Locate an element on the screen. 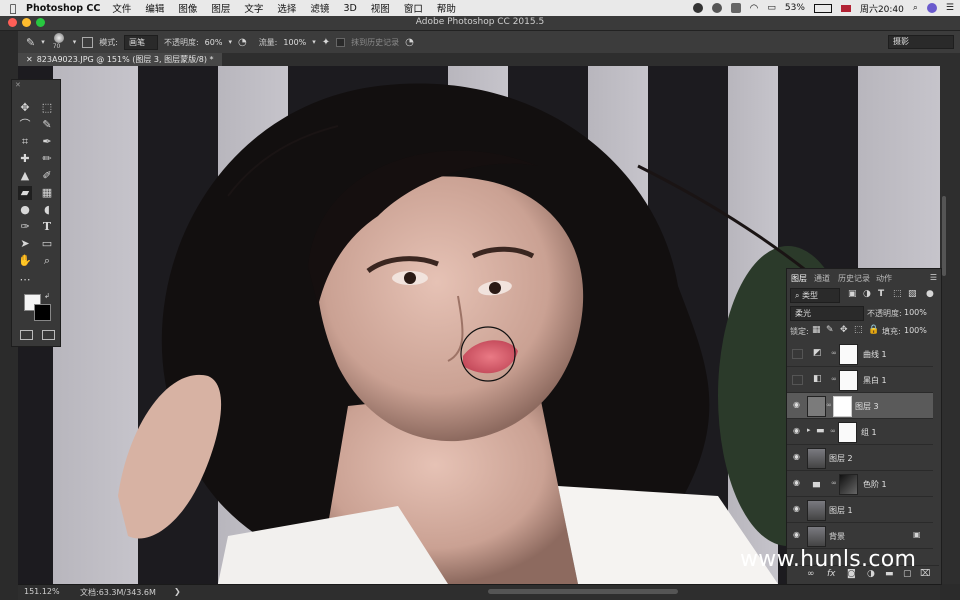  layer-row-layer2: ◉ 图层 2 is located at coordinates (860, 458).